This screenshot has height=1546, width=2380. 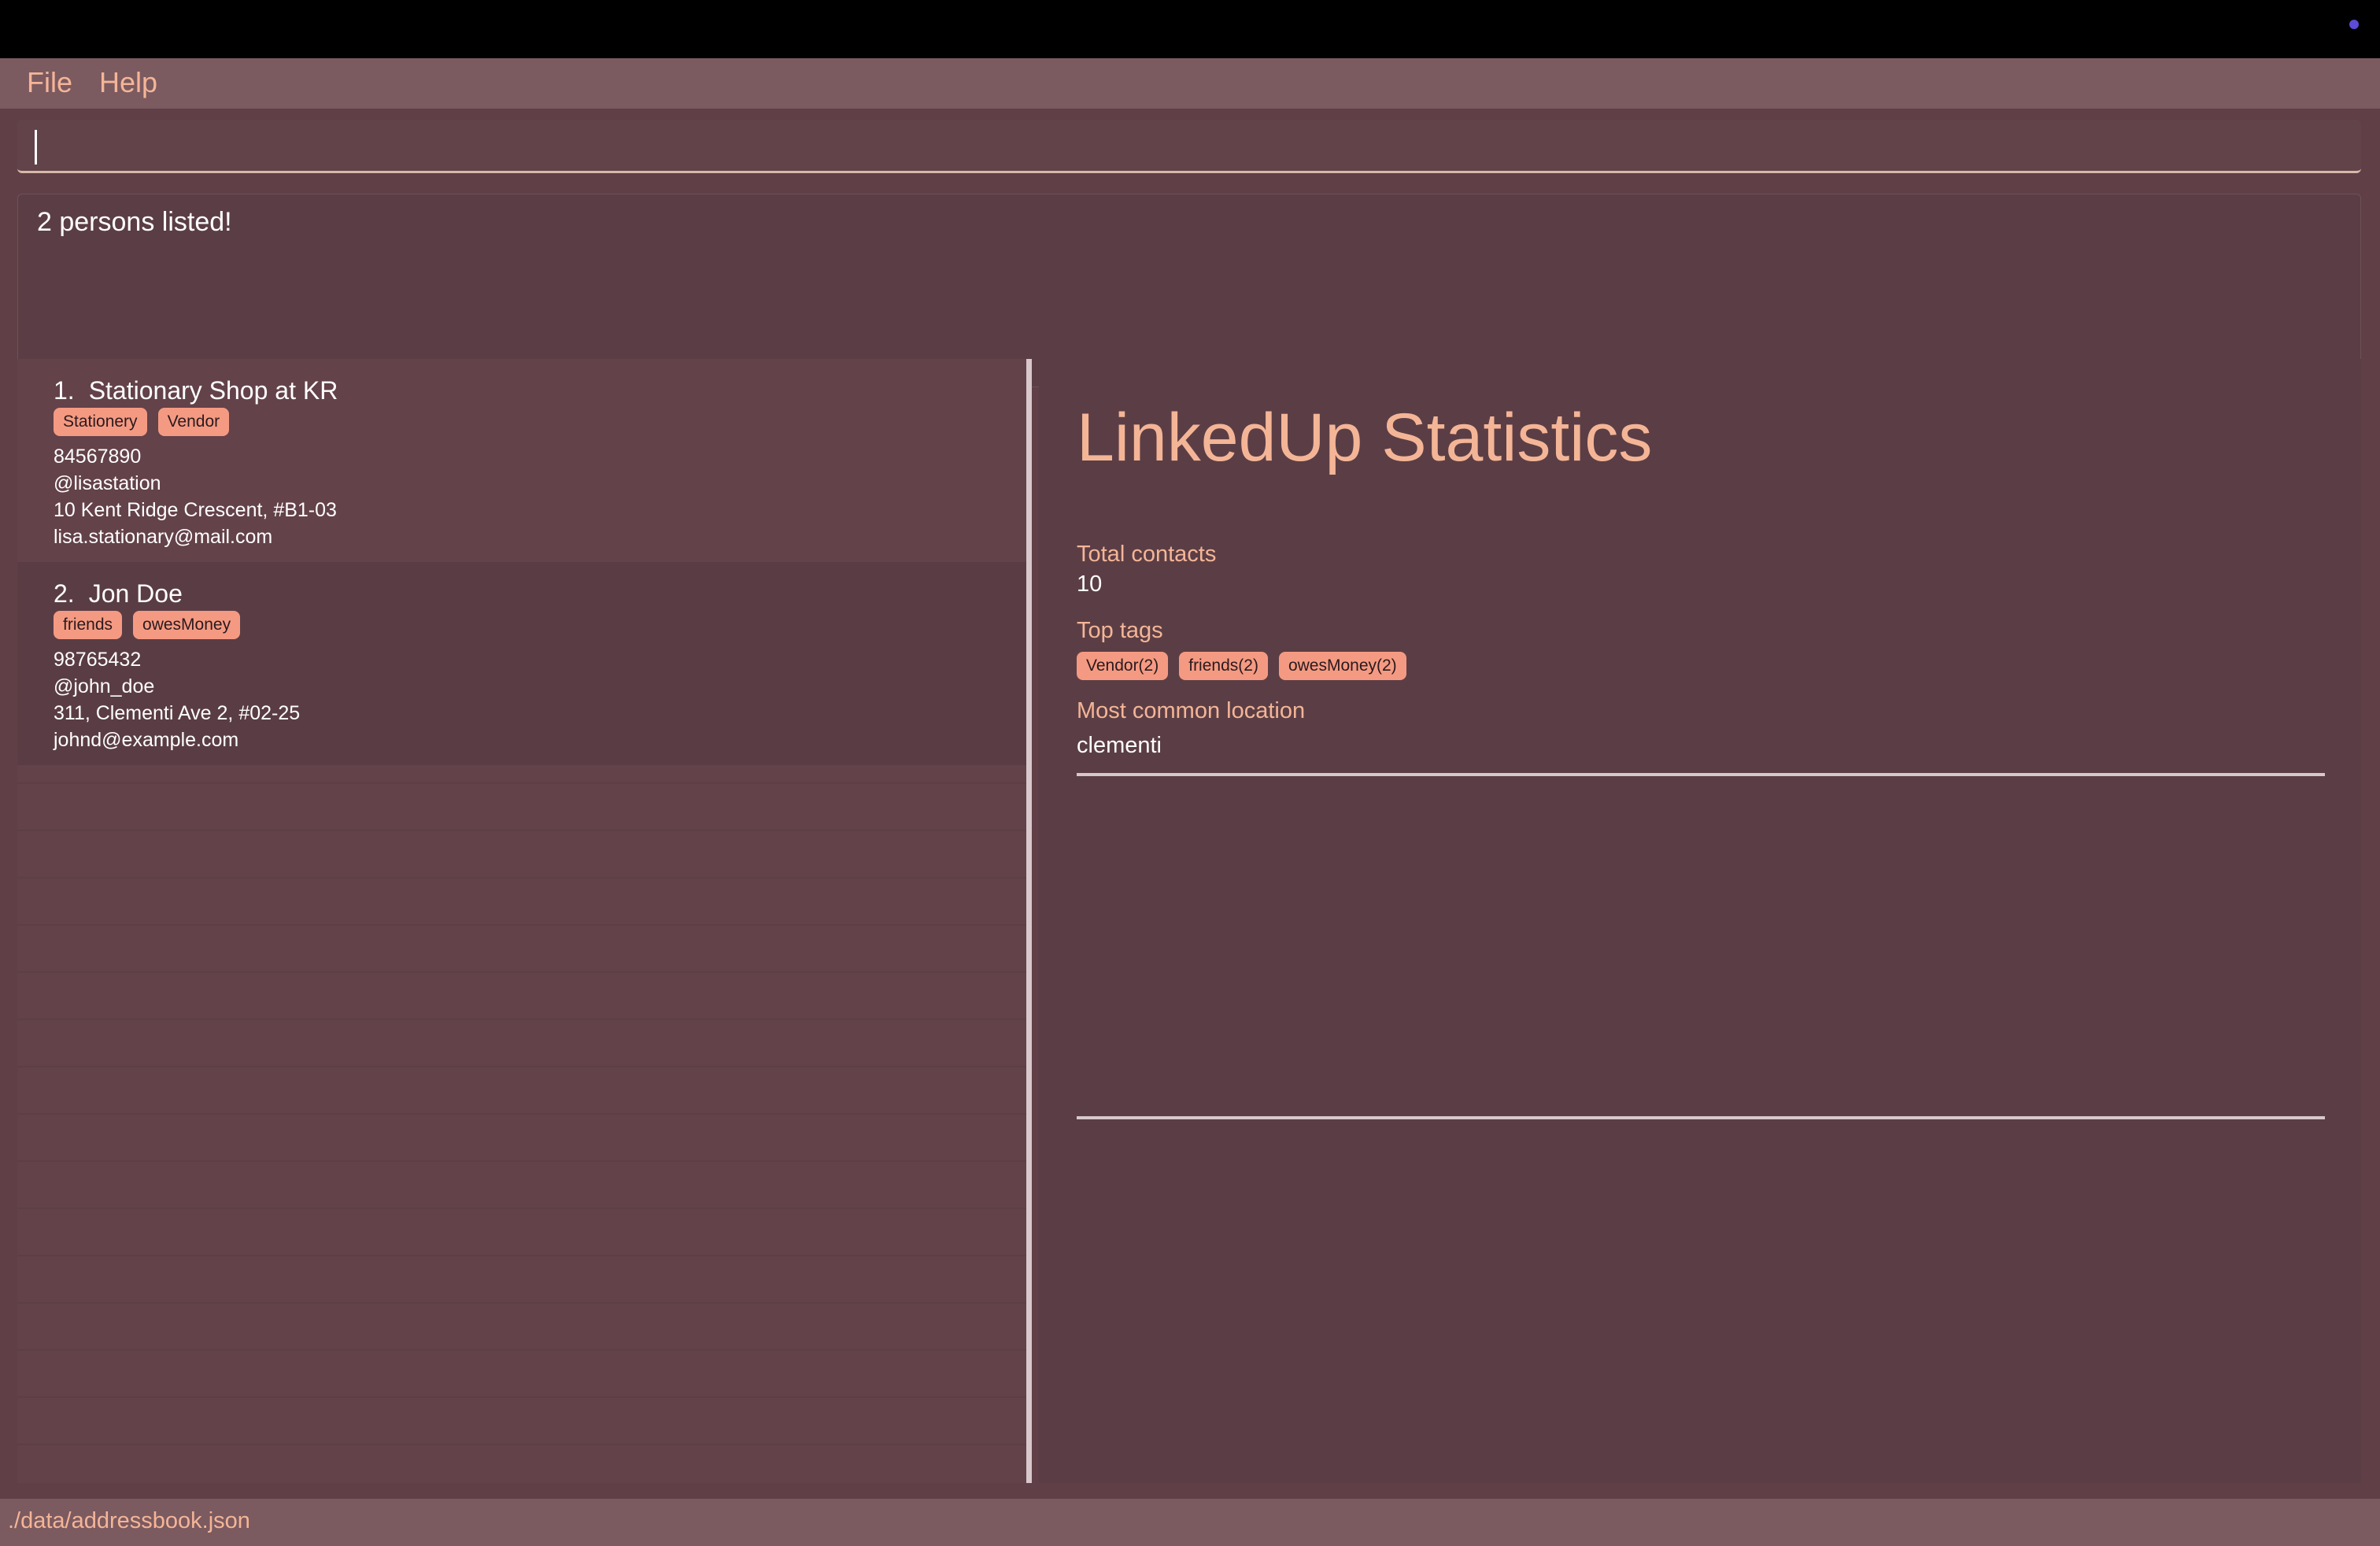 I want to click on top-tag-badge: friends(2), so click(x=1223, y=666).